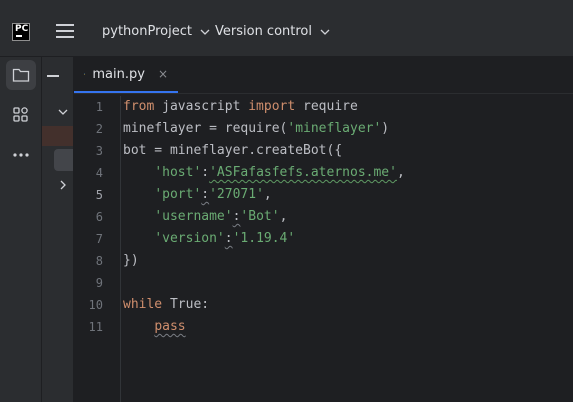 The width and height of the screenshot is (573, 402). I want to click on code-token: 'host', so click(178, 172).